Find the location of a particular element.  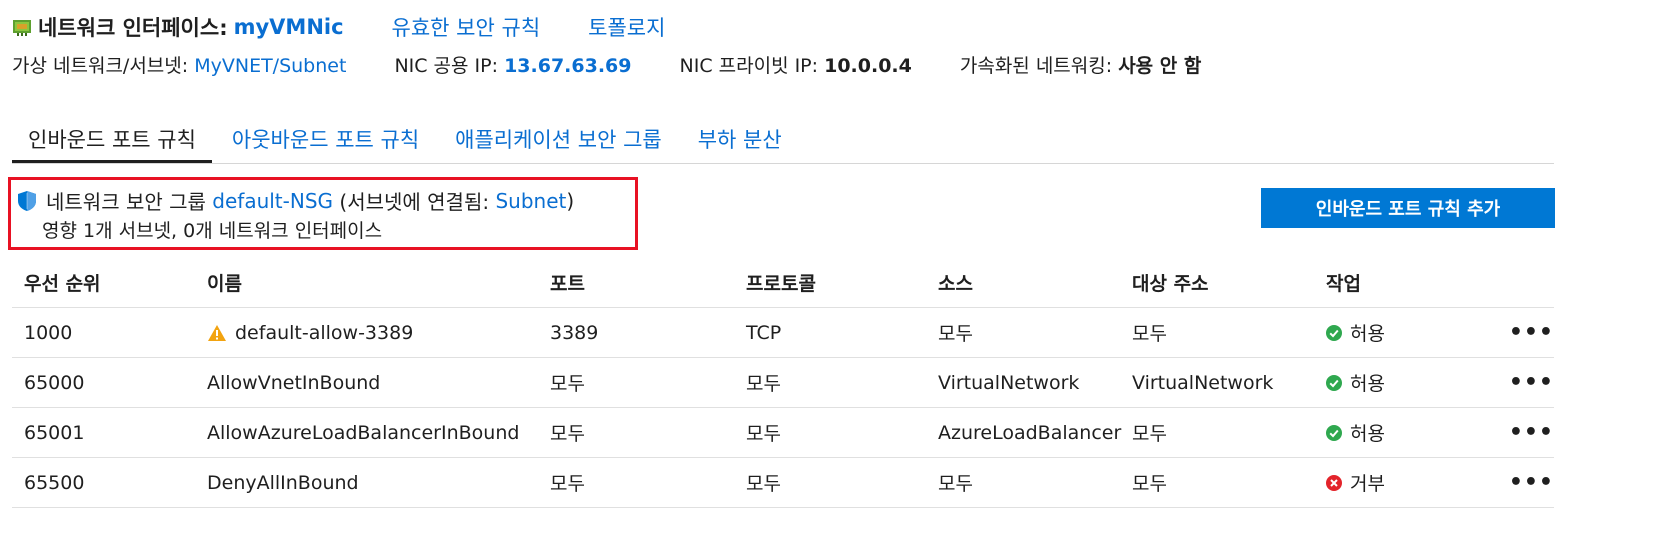

shield-icon is located at coordinates (27, 200).